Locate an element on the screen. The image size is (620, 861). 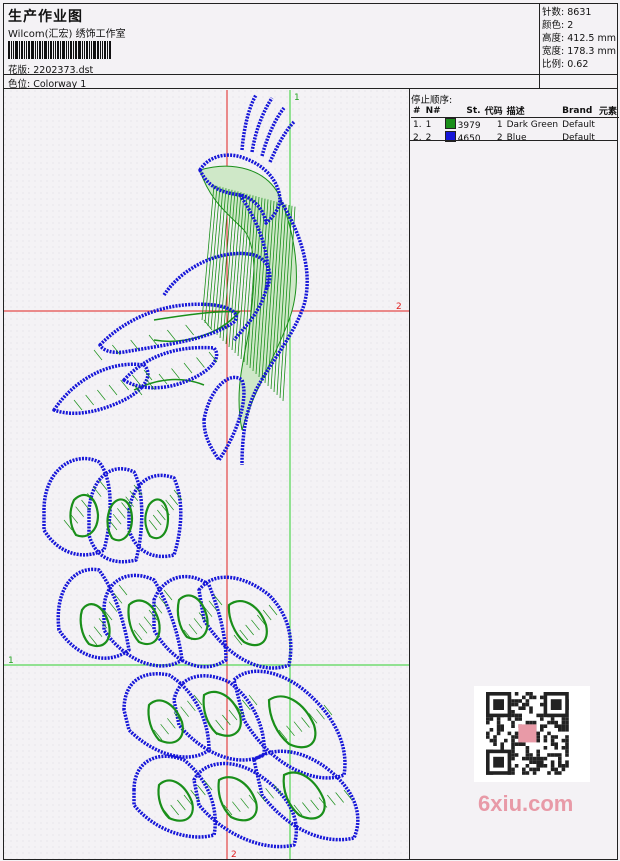
table-row: 1. 1 3979 1 Dark Green Default is located at coordinates (515, 124).